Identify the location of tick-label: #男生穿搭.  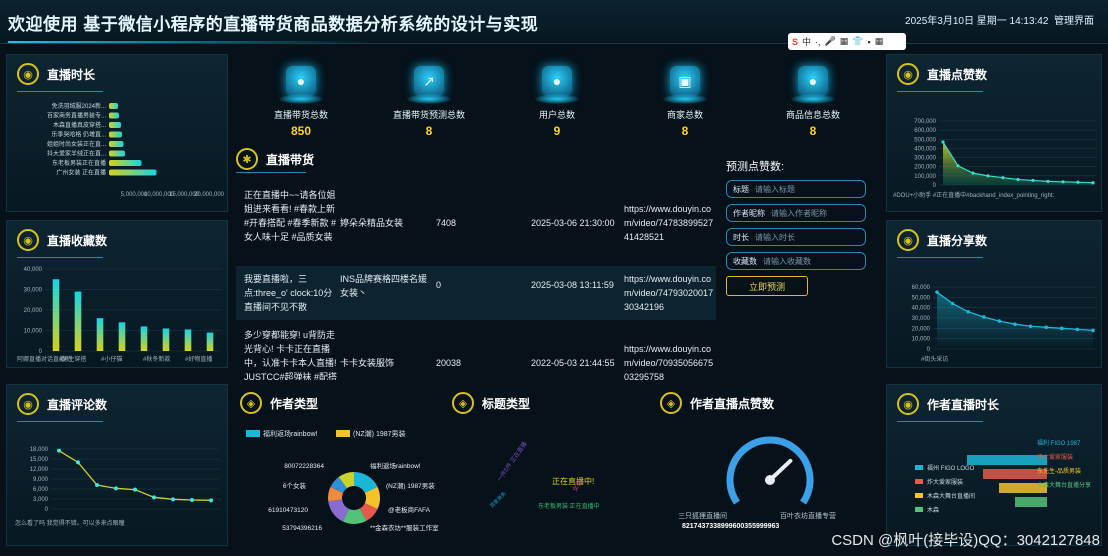
(72, 359).